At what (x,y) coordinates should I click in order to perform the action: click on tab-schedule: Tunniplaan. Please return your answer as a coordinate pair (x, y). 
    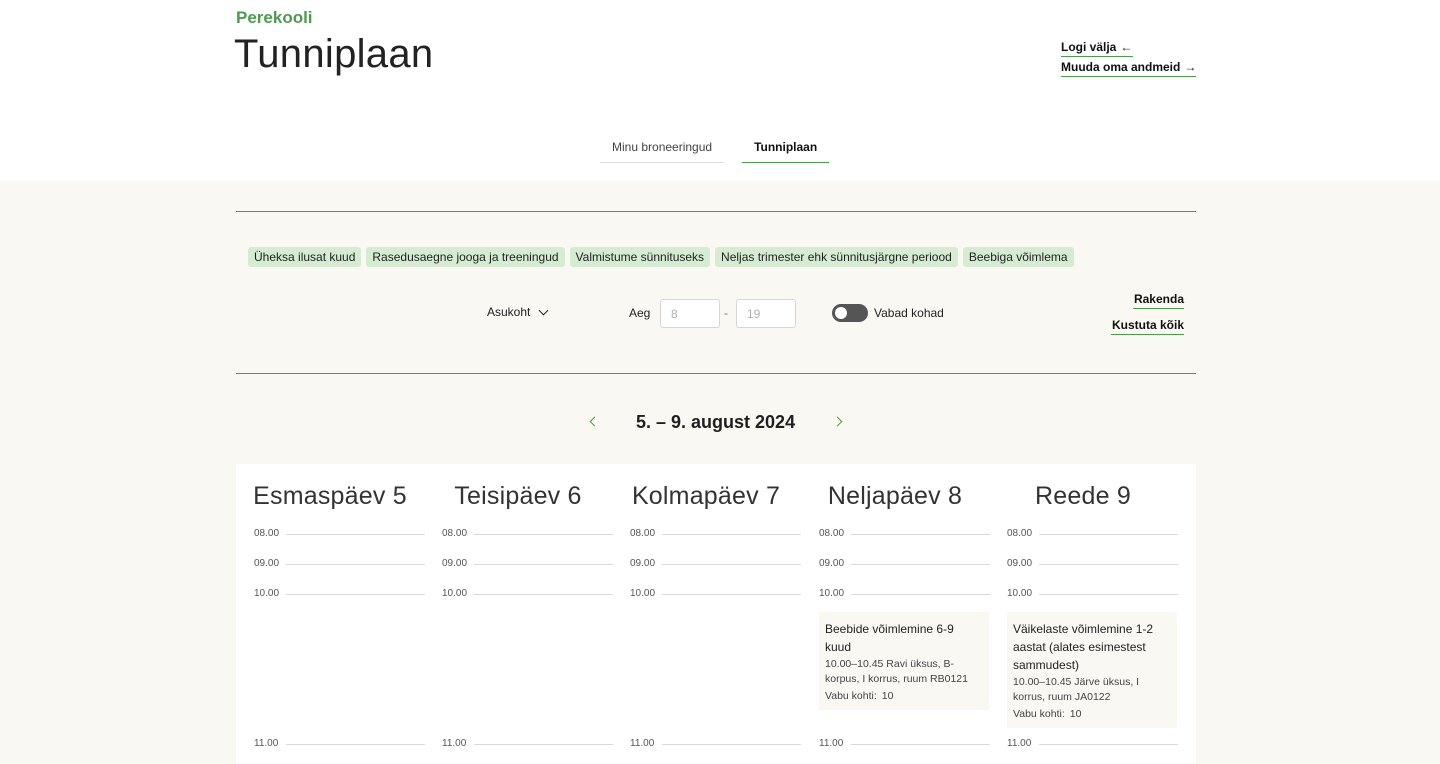
    Looking at the image, I should click on (786, 149).